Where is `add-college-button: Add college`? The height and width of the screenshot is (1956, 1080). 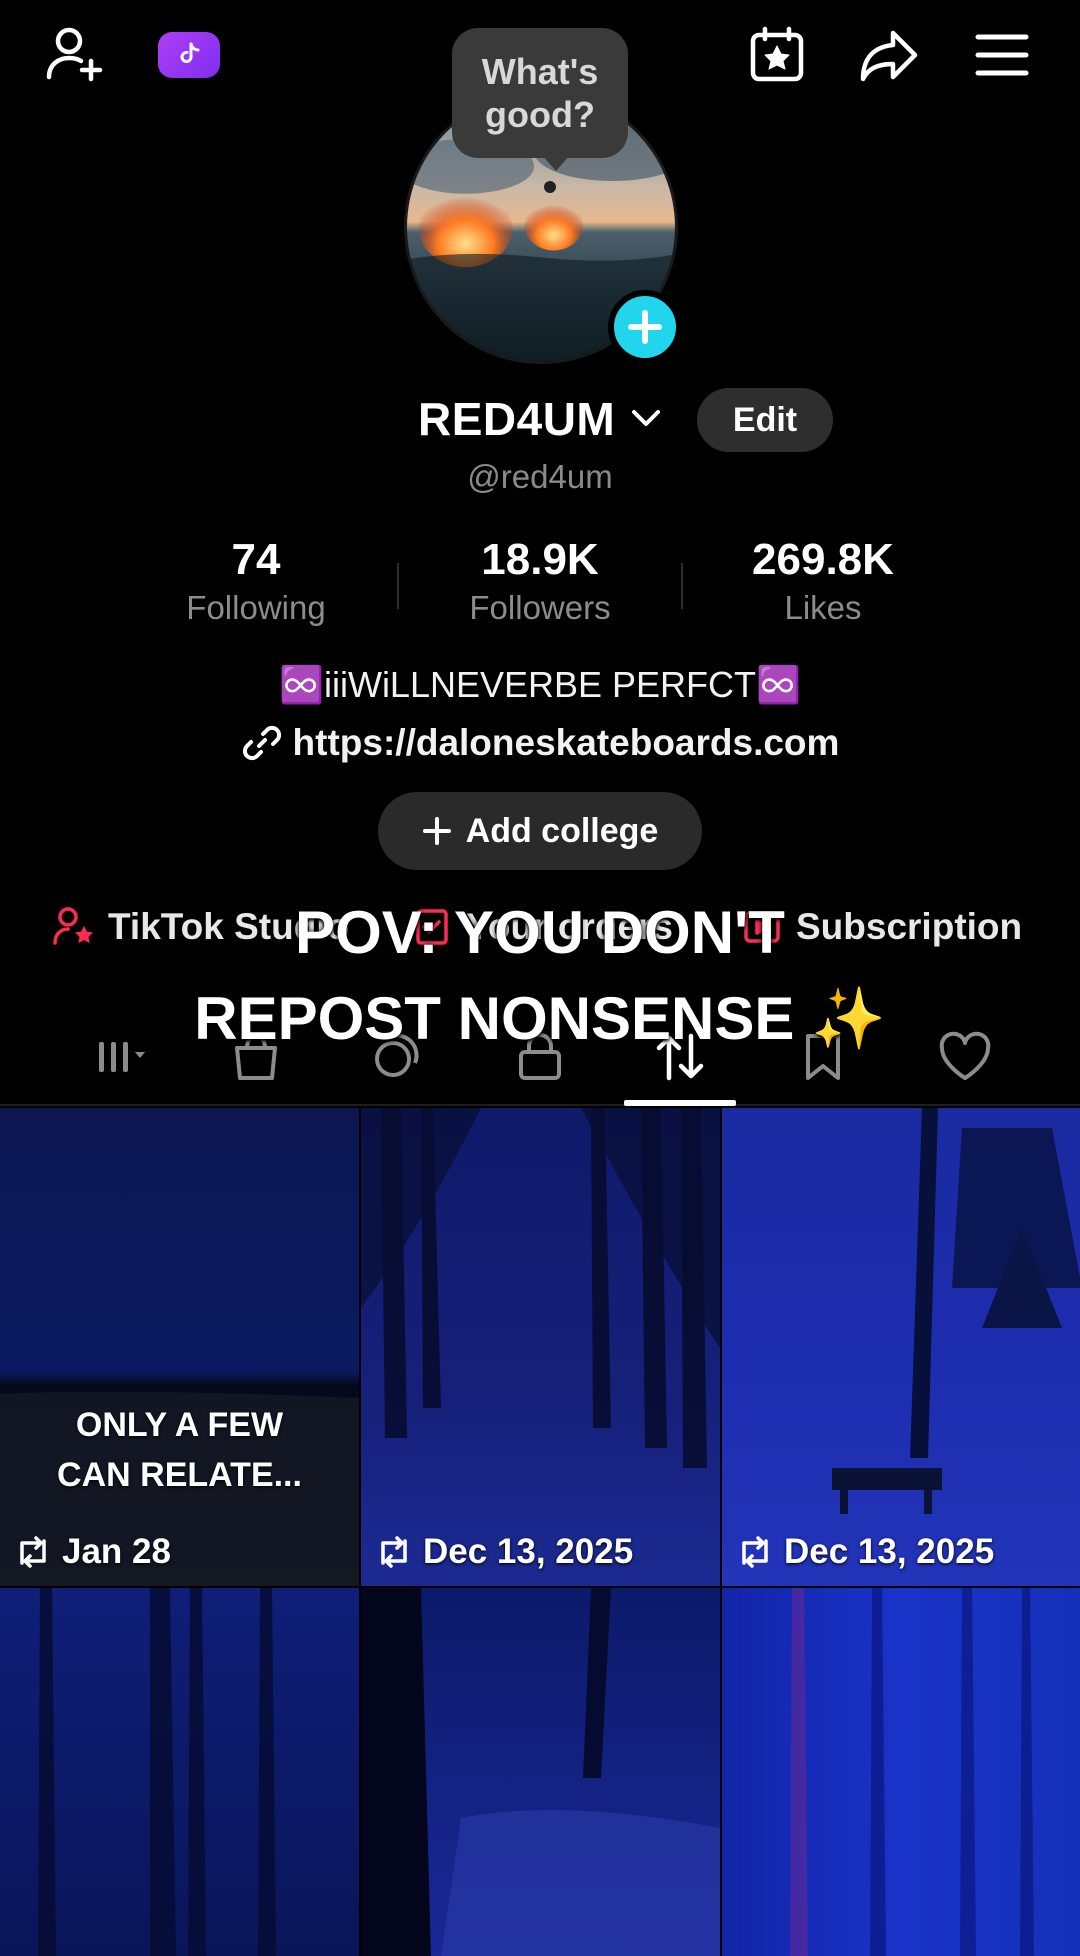 add-college-button: Add college is located at coordinates (540, 831).